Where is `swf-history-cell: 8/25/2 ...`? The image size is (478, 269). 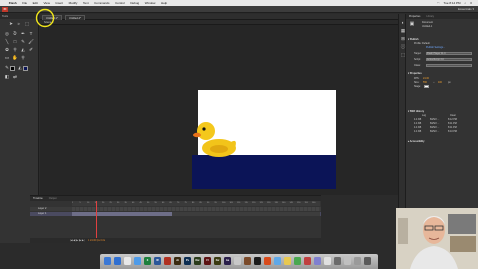
swf-history-cell: 8/25/2 ... is located at coordinates (435, 119).